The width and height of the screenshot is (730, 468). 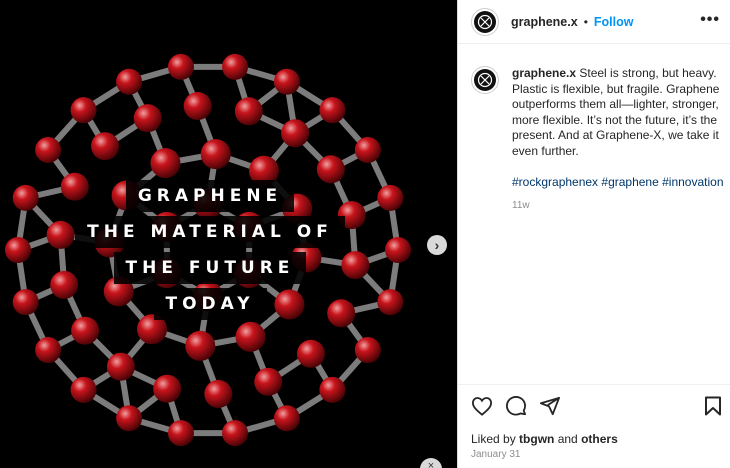 What do you see at coordinates (210, 268) in the screenshot?
I see `overlay-line-3: THE FUTURE` at bounding box center [210, 268].